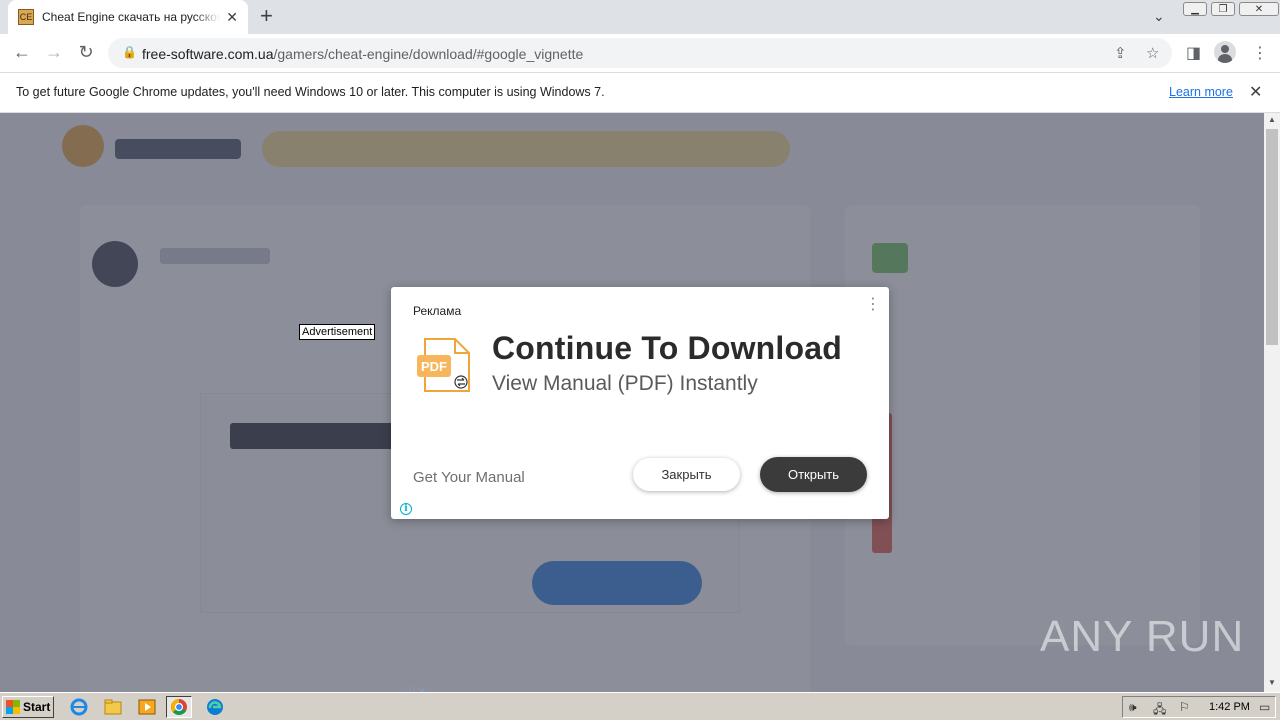  What do you see at coordinates (1184, 707) in the screenshot?
I see `action-center-flag-icon: ⚐` at bounding box center [1184, 707].